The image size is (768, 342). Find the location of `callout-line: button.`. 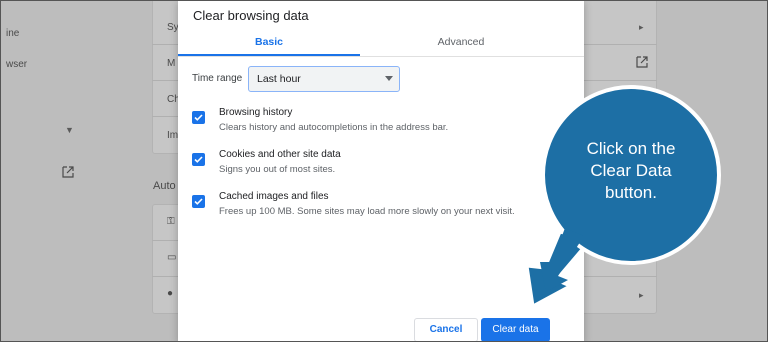

callout-line: button. is located at coordinates (631, 192).